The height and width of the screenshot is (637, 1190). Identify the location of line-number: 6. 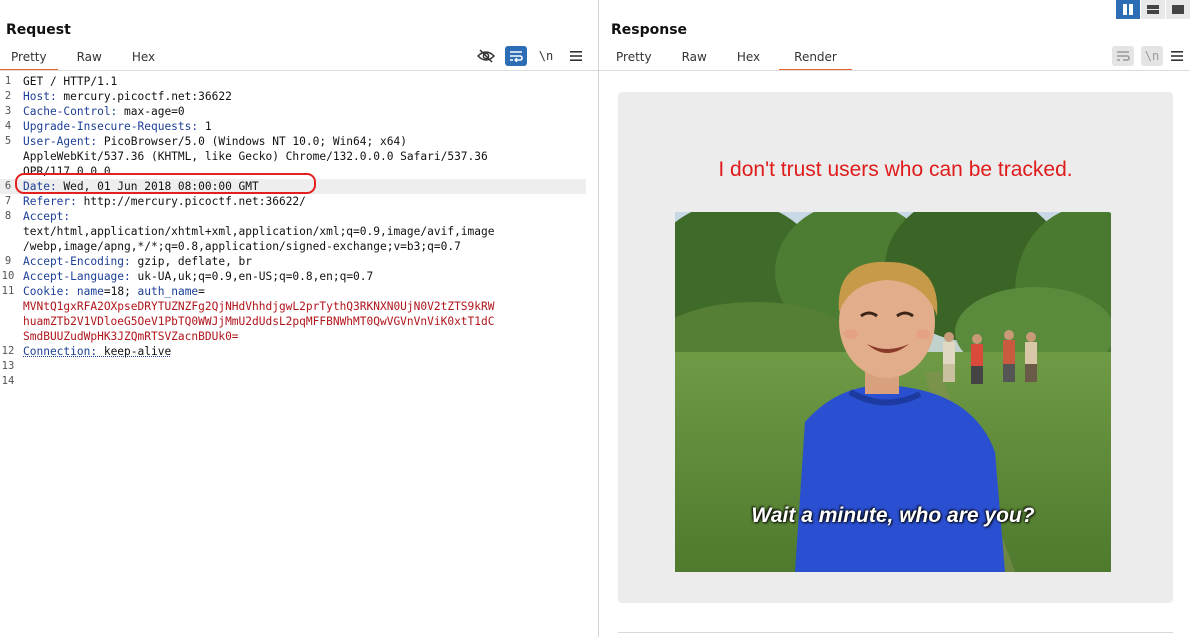
(8, 186).